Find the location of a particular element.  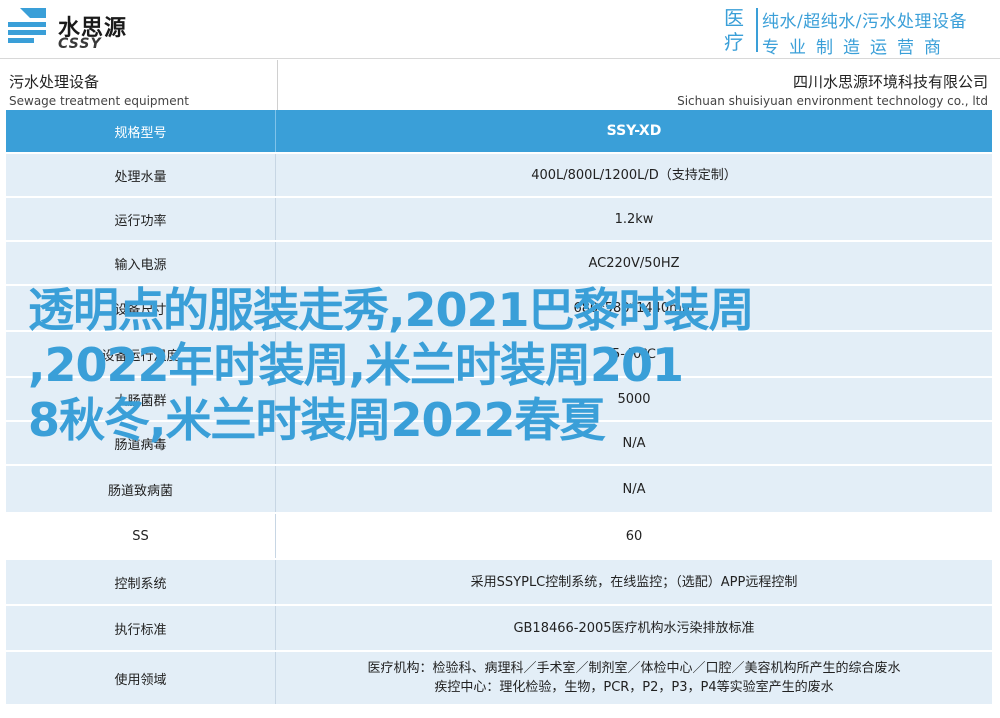

spec-key: 输入电源 is located at coordinates (141, 263).